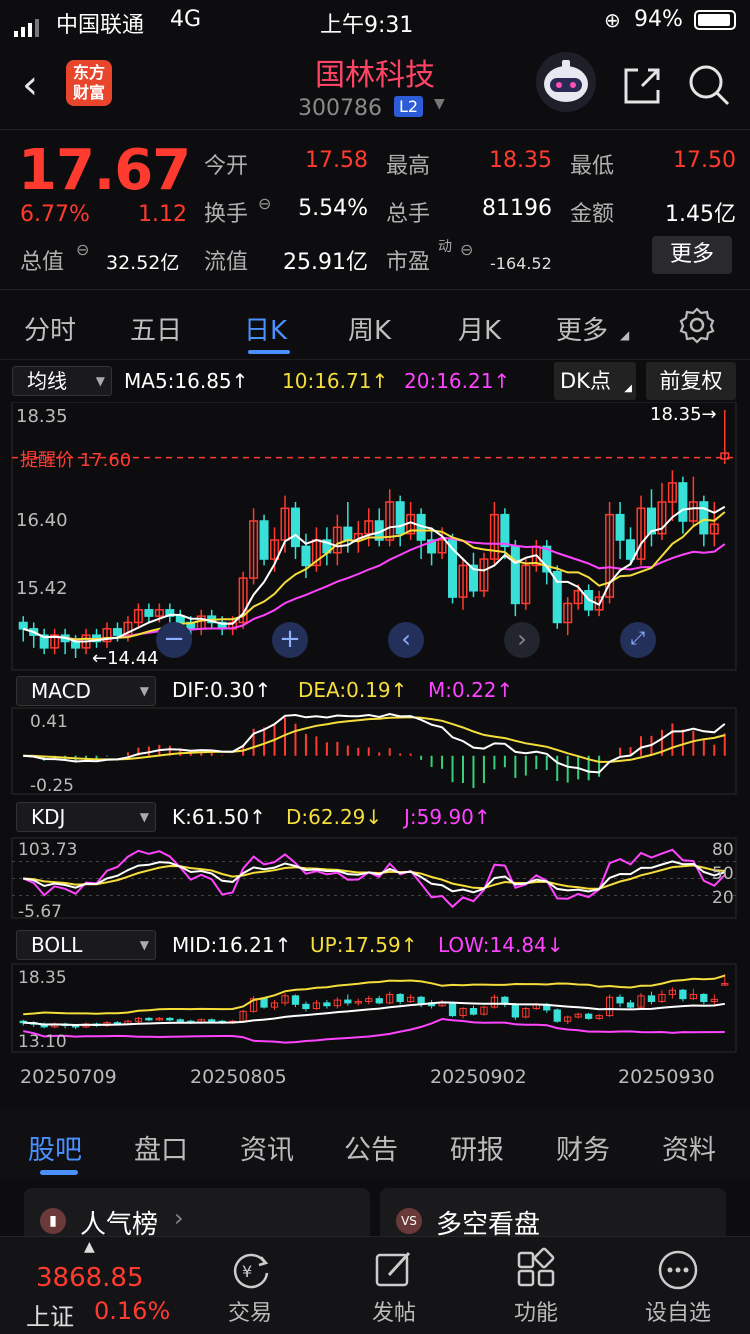  What do you see at coordinates (692, 255) in the screenshot?
I see `more-quote-button: 更多` at bounding box center [692, 255].